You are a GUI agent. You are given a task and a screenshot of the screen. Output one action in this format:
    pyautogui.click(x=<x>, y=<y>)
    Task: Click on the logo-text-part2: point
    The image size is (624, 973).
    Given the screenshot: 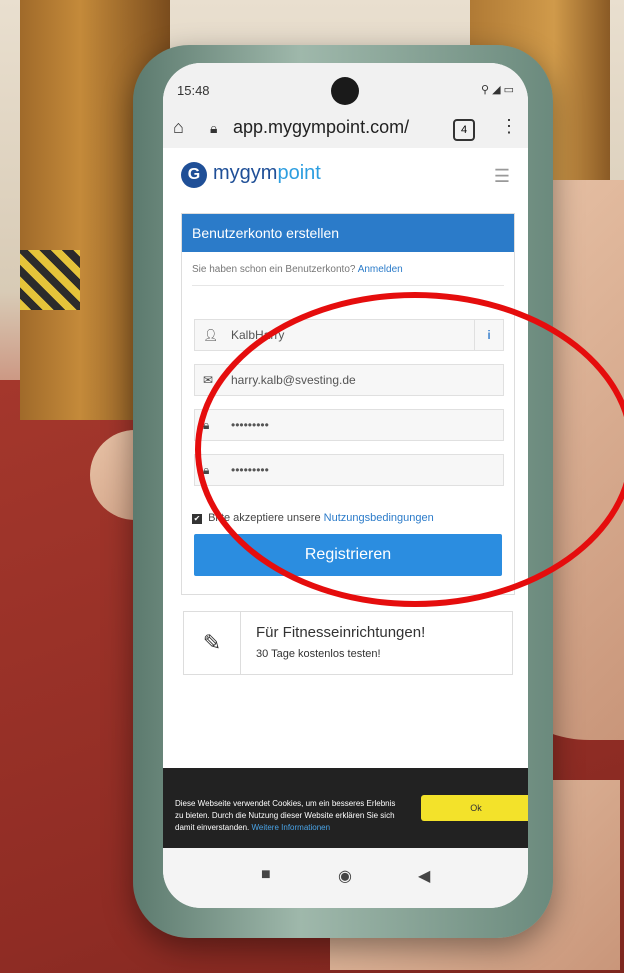 What is the action you would take?
    pyautogui.click(x=299, y=173)
    